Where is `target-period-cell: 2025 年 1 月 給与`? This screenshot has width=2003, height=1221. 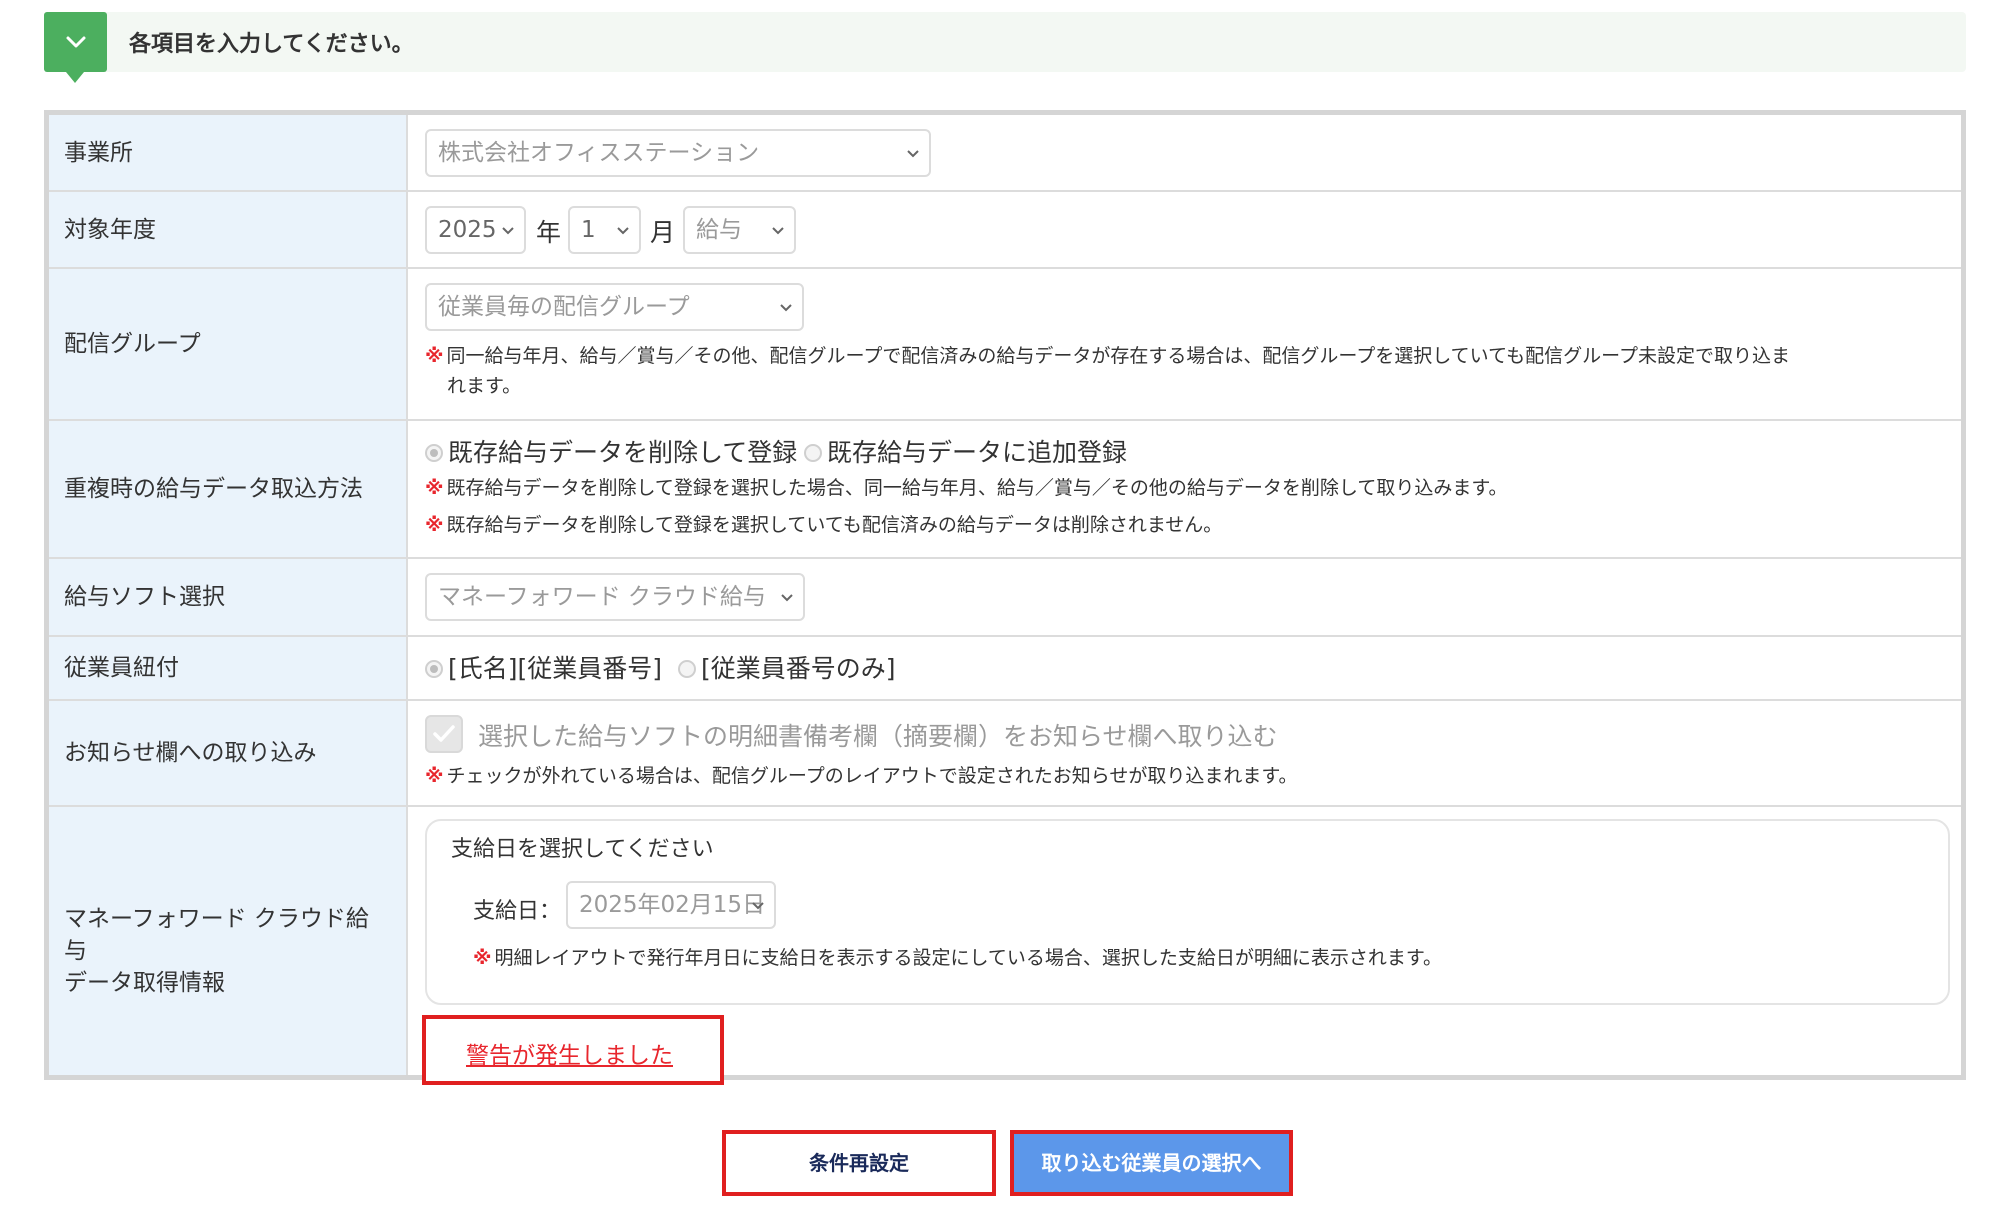
target-period-cell: 2025 年 1 月 給与 is located at coordinates (1185, 229).